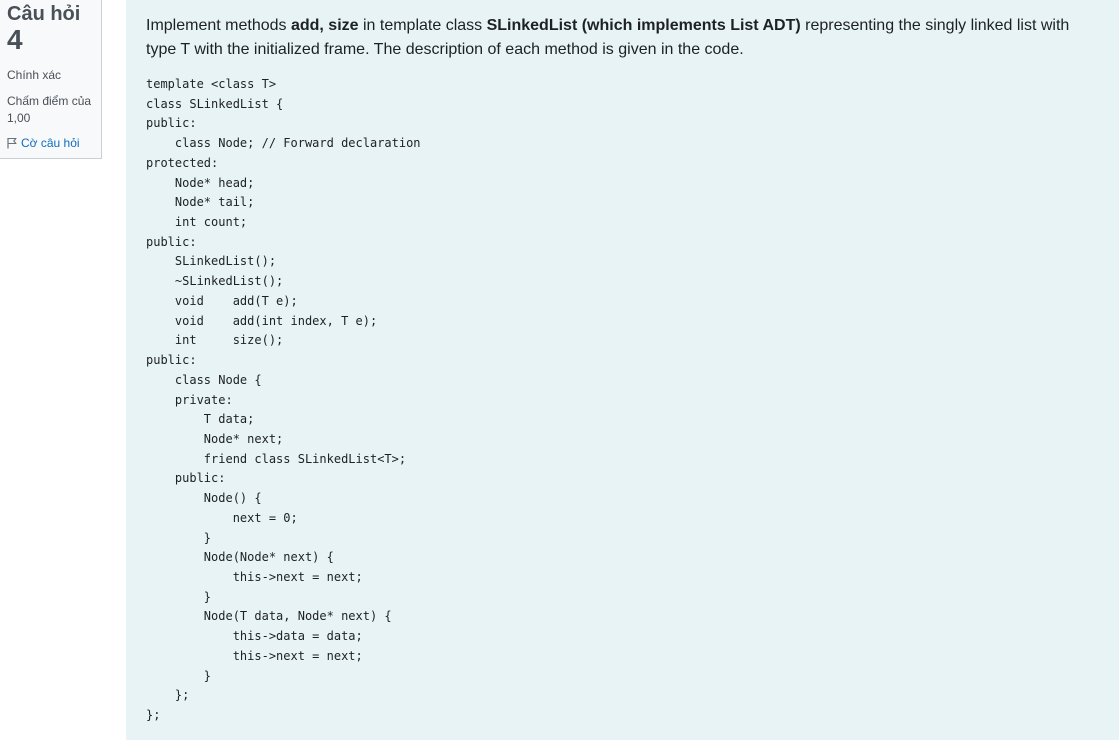 The height and width of the screenshot is (740, 1119). I want to click on question-status: Chính xác, so click(34, 75).